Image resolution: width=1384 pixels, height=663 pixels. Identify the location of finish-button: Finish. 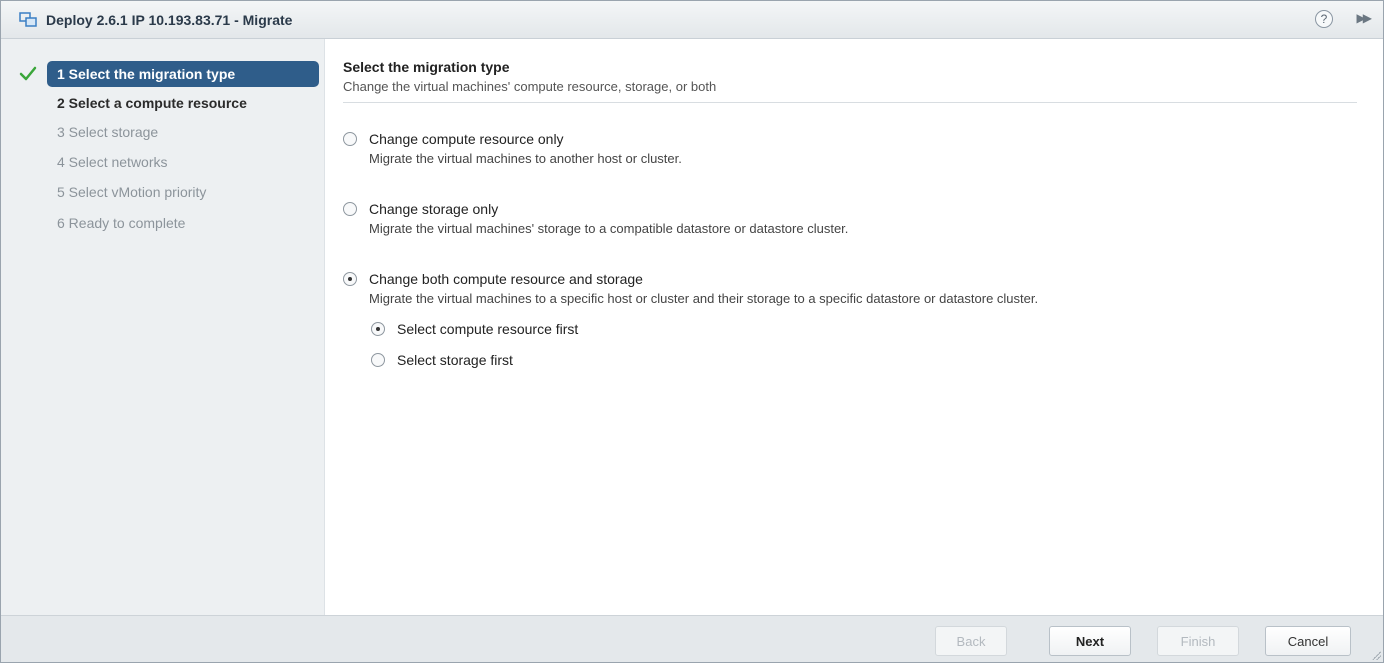
(1198, 641).